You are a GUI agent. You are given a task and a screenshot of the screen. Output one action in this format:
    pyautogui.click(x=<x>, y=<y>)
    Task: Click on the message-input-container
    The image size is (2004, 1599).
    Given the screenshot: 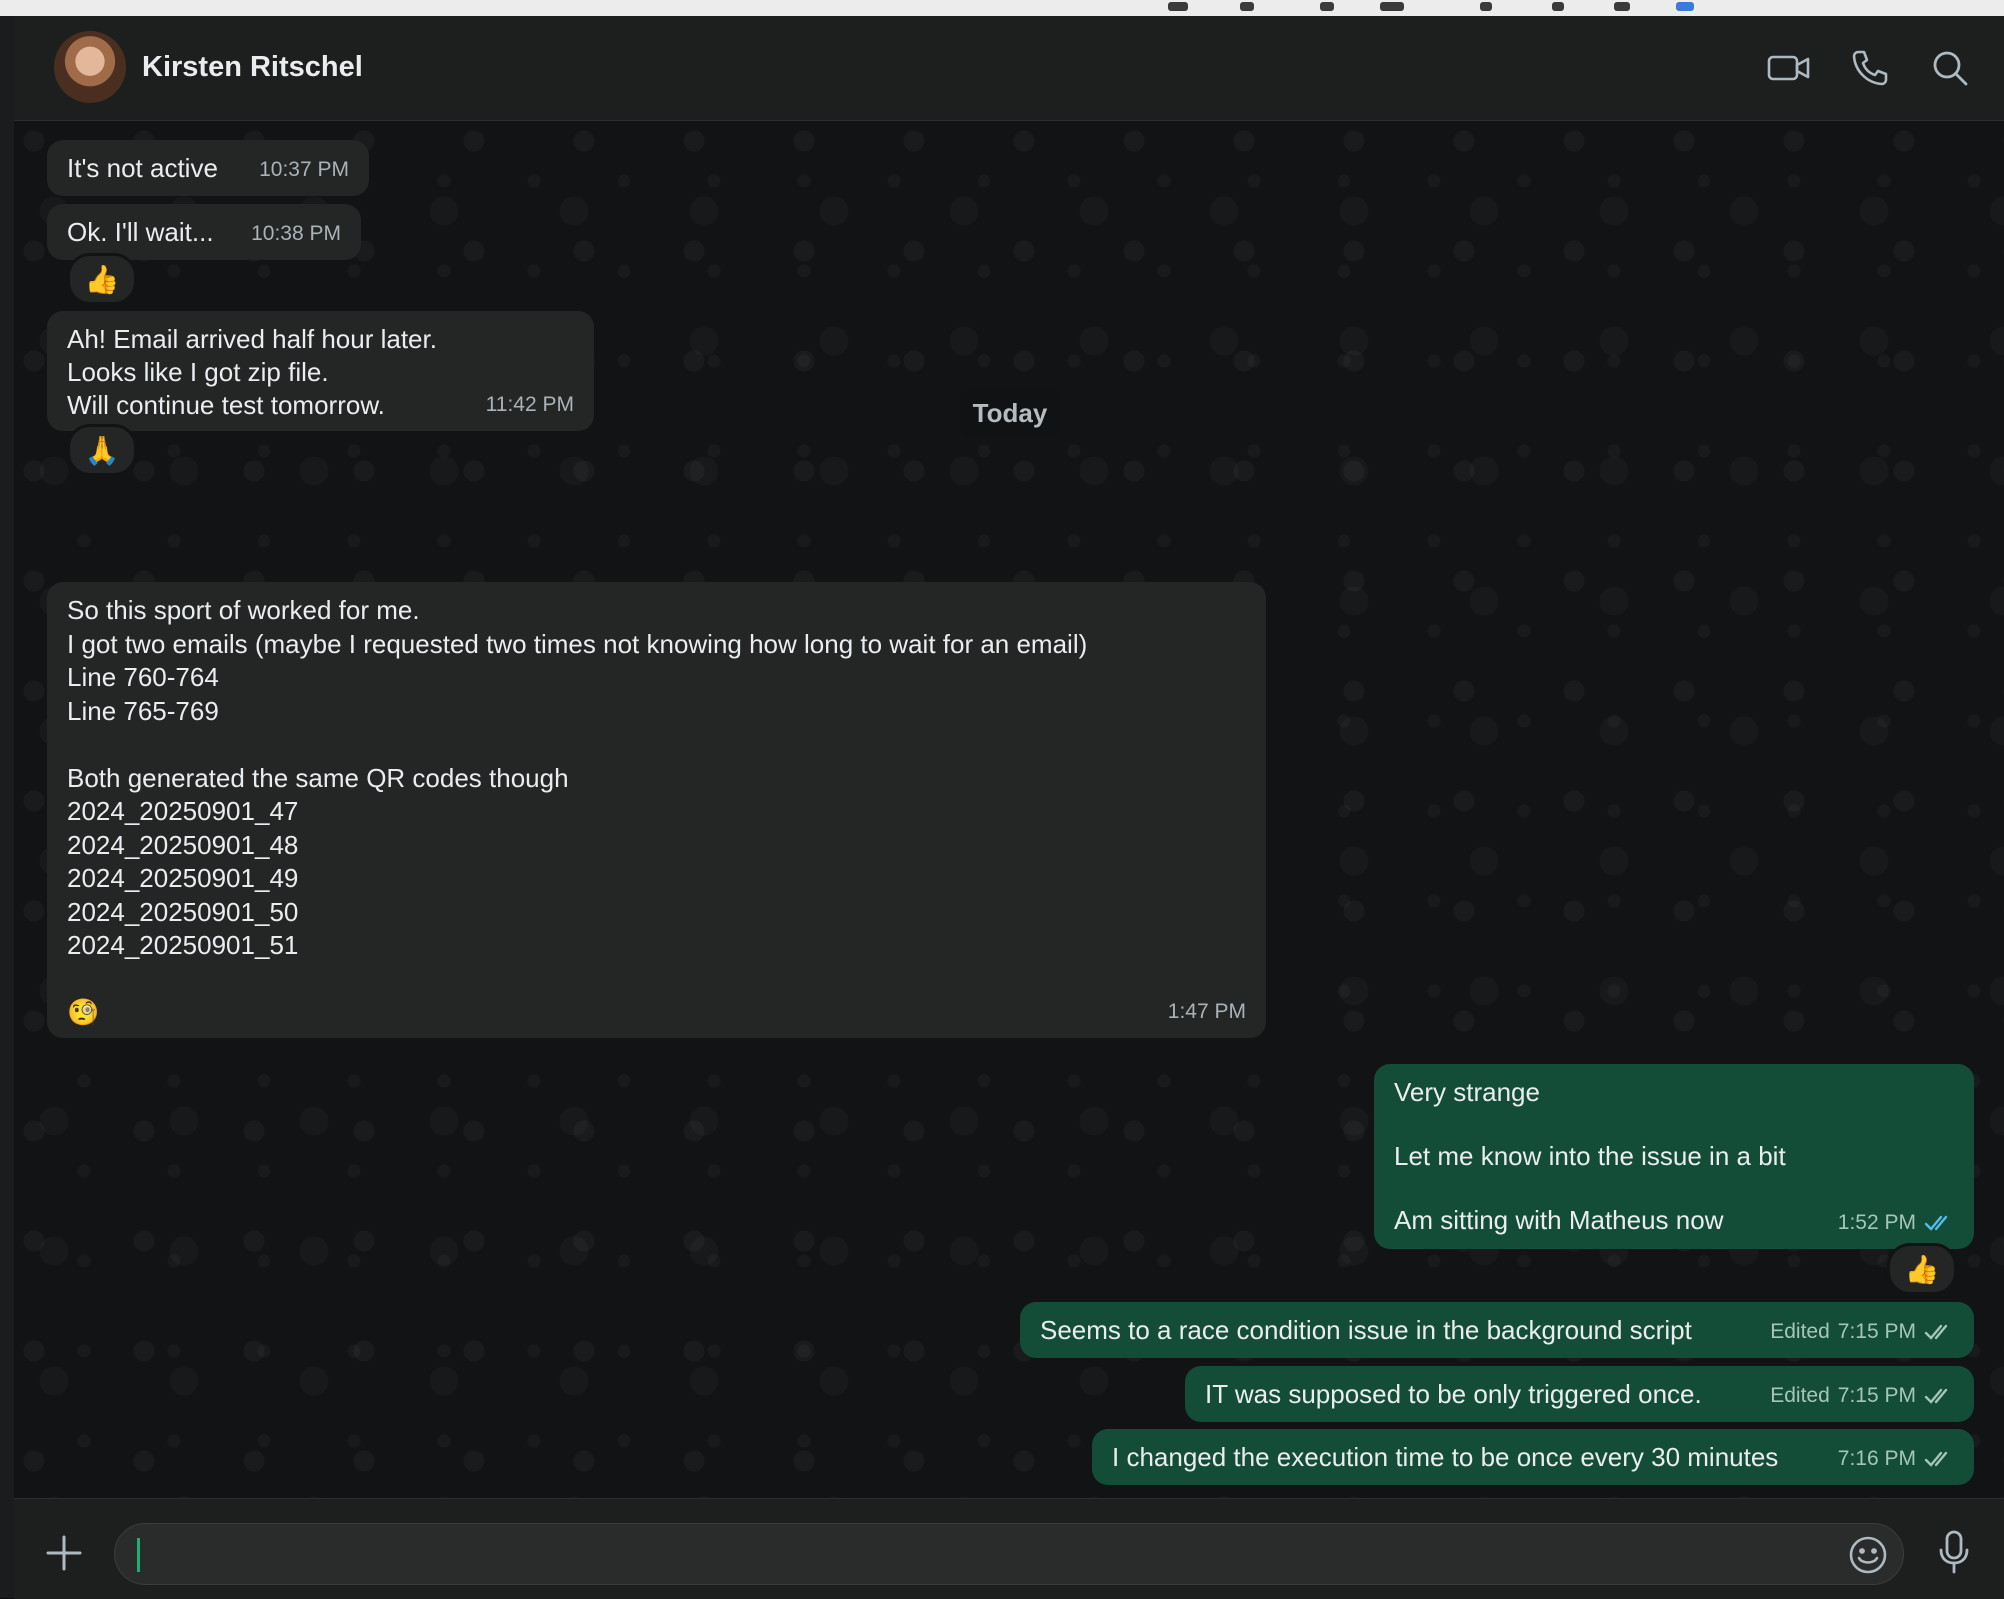 What is the action you would take?
    pyautogui.click(x=1009, y=1554)
    